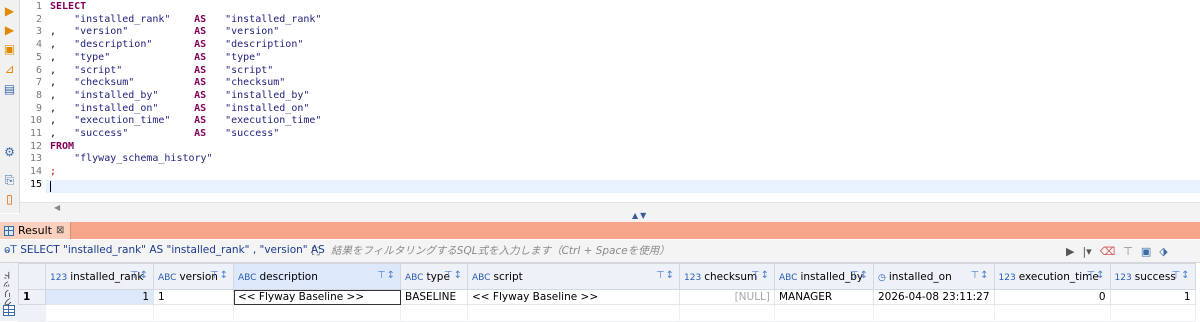  Describe the element at coordinates (143, 159) in the screenshot. I see `column-identifier: "flyway_schema_history"` at that location.